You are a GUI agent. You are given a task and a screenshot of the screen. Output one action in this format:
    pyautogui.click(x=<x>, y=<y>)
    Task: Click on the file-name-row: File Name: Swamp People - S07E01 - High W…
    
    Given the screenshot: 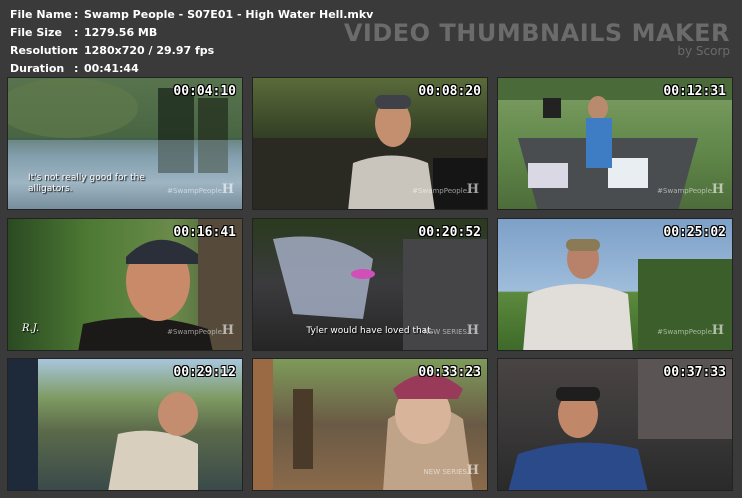 What is the action you would take?
    pyautogui.click(x=191, y=15)
    